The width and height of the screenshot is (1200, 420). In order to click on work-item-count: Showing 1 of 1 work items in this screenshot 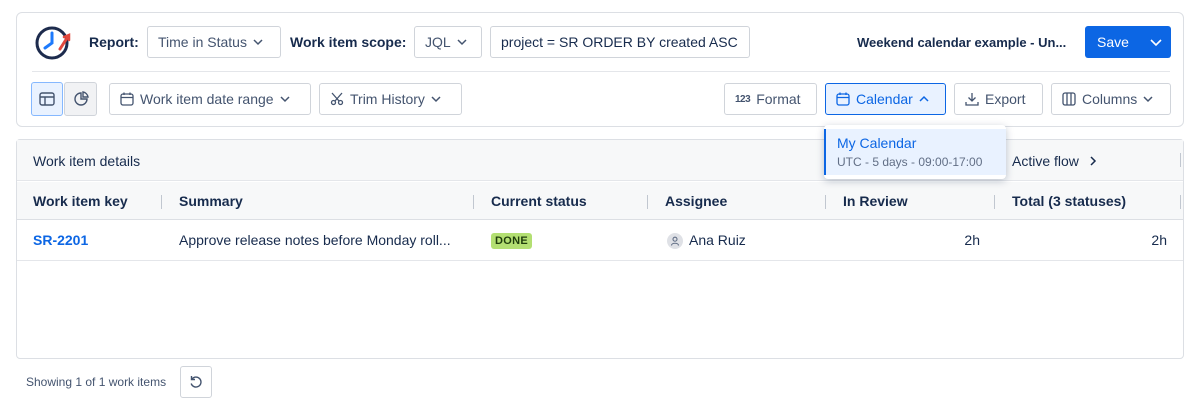, I will do `click(96, 382)`.